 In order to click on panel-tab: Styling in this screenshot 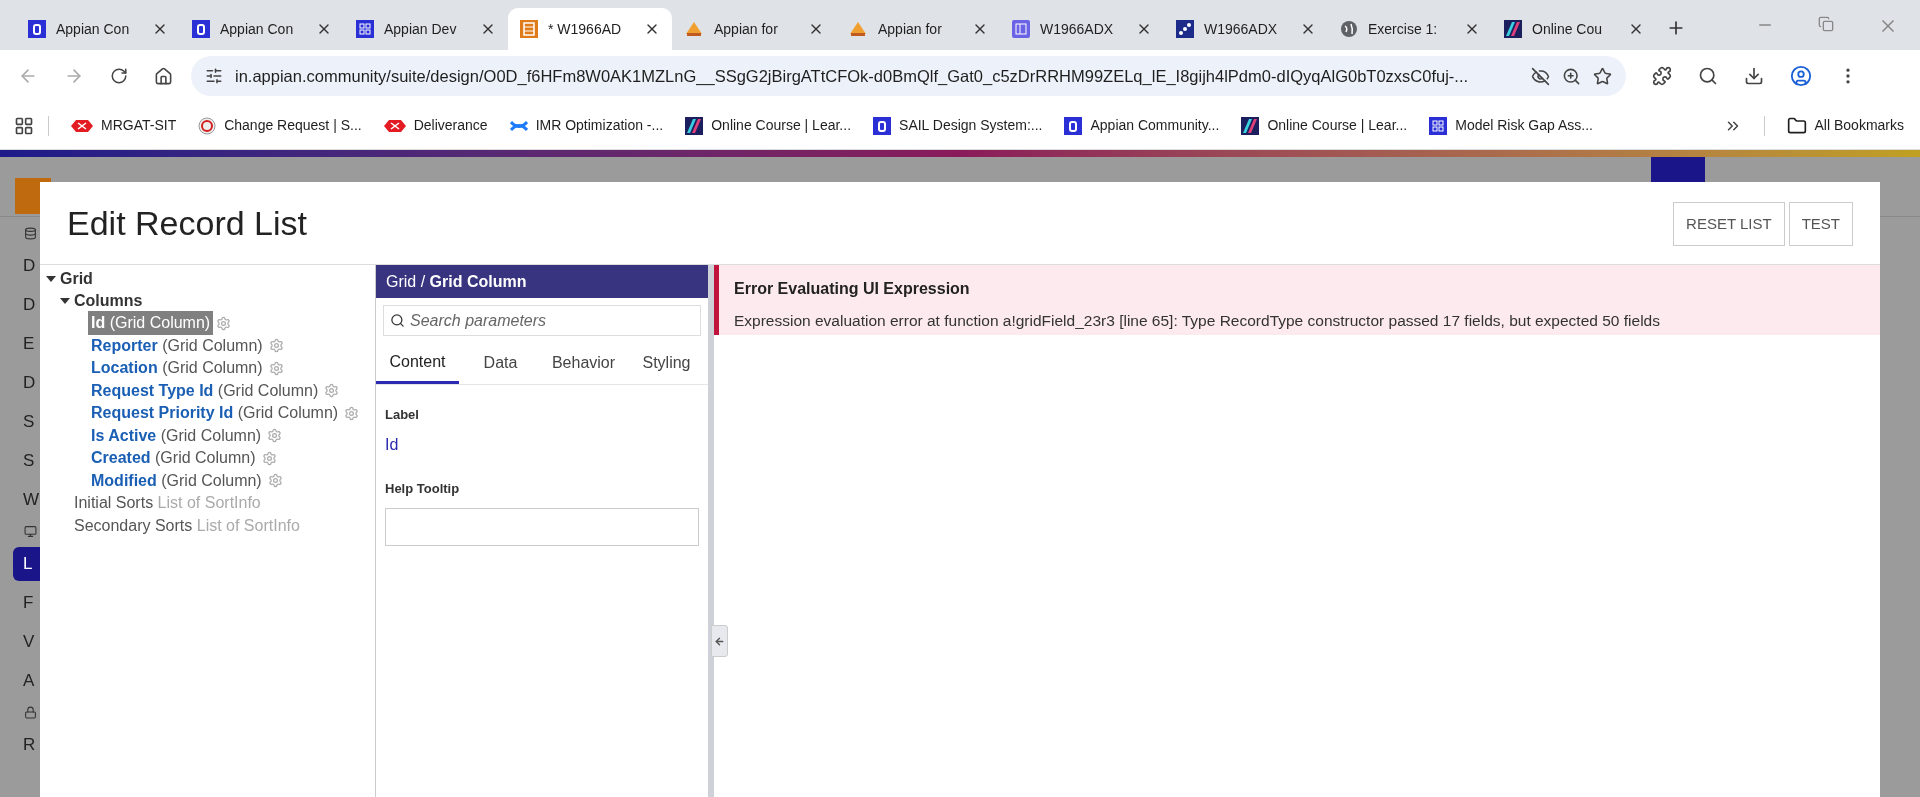, I will do `click(666, 363)`.